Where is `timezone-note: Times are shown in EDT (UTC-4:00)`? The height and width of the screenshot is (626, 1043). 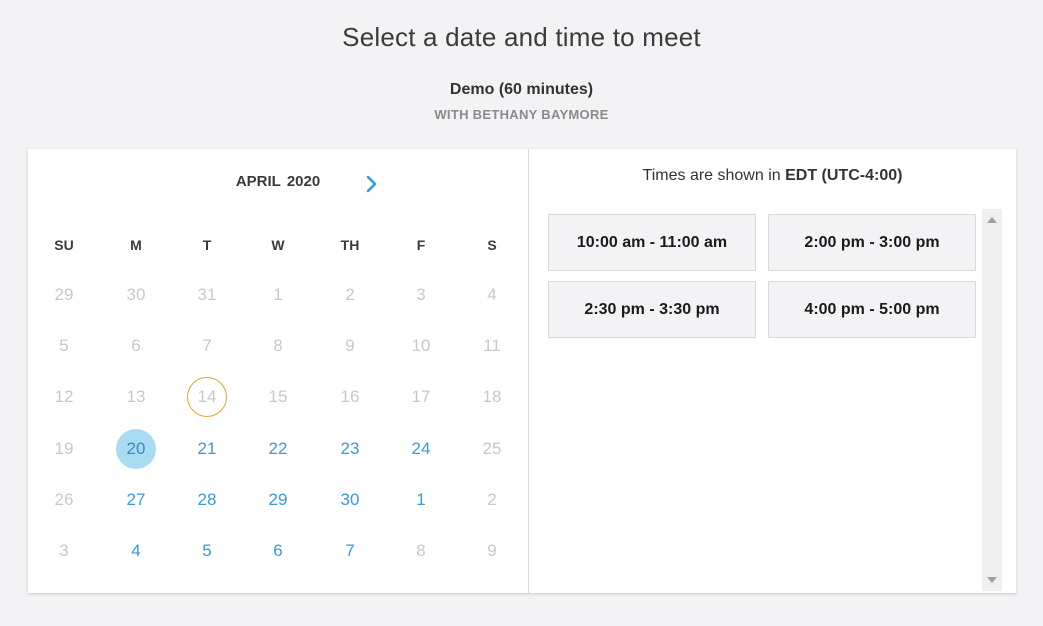
timezone-note: Times are shown in EDT (UTC-4:00) is located at coordinates (772, 176).